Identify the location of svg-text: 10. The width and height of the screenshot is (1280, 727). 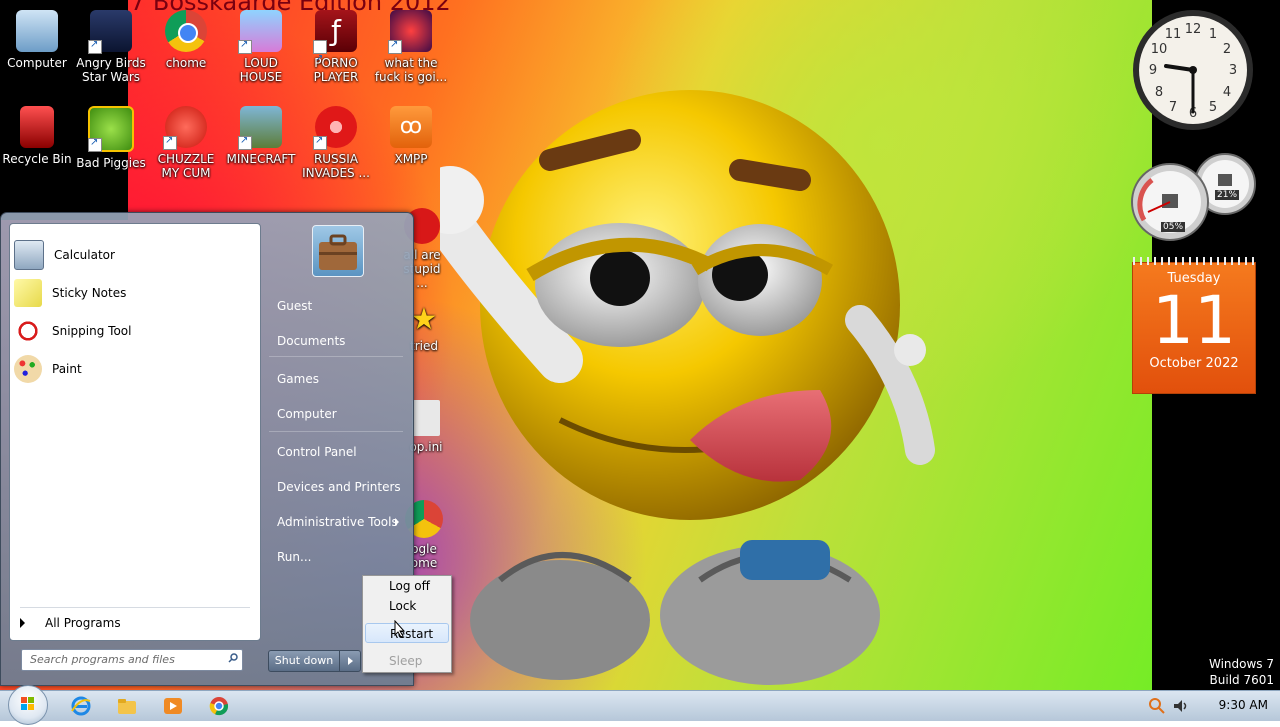
(1159, 49).